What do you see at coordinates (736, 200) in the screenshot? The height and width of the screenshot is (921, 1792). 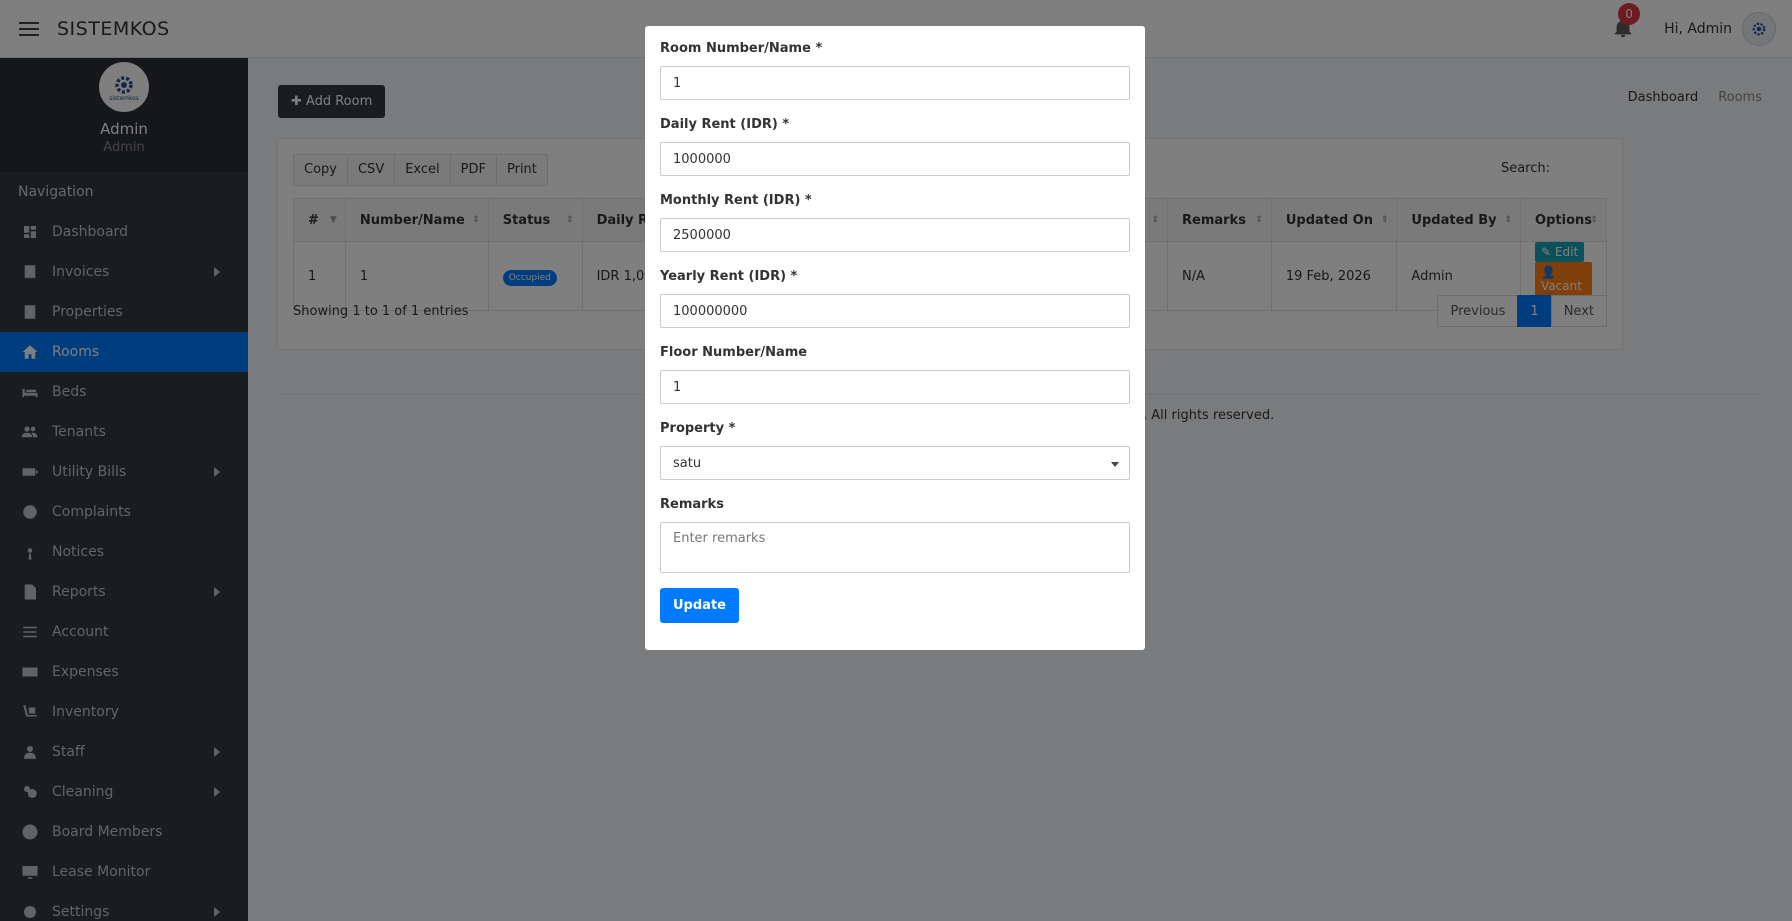 I see `monthly-rent-label: Monthly Rent (IDR) *` at bounding box center [736, 200].